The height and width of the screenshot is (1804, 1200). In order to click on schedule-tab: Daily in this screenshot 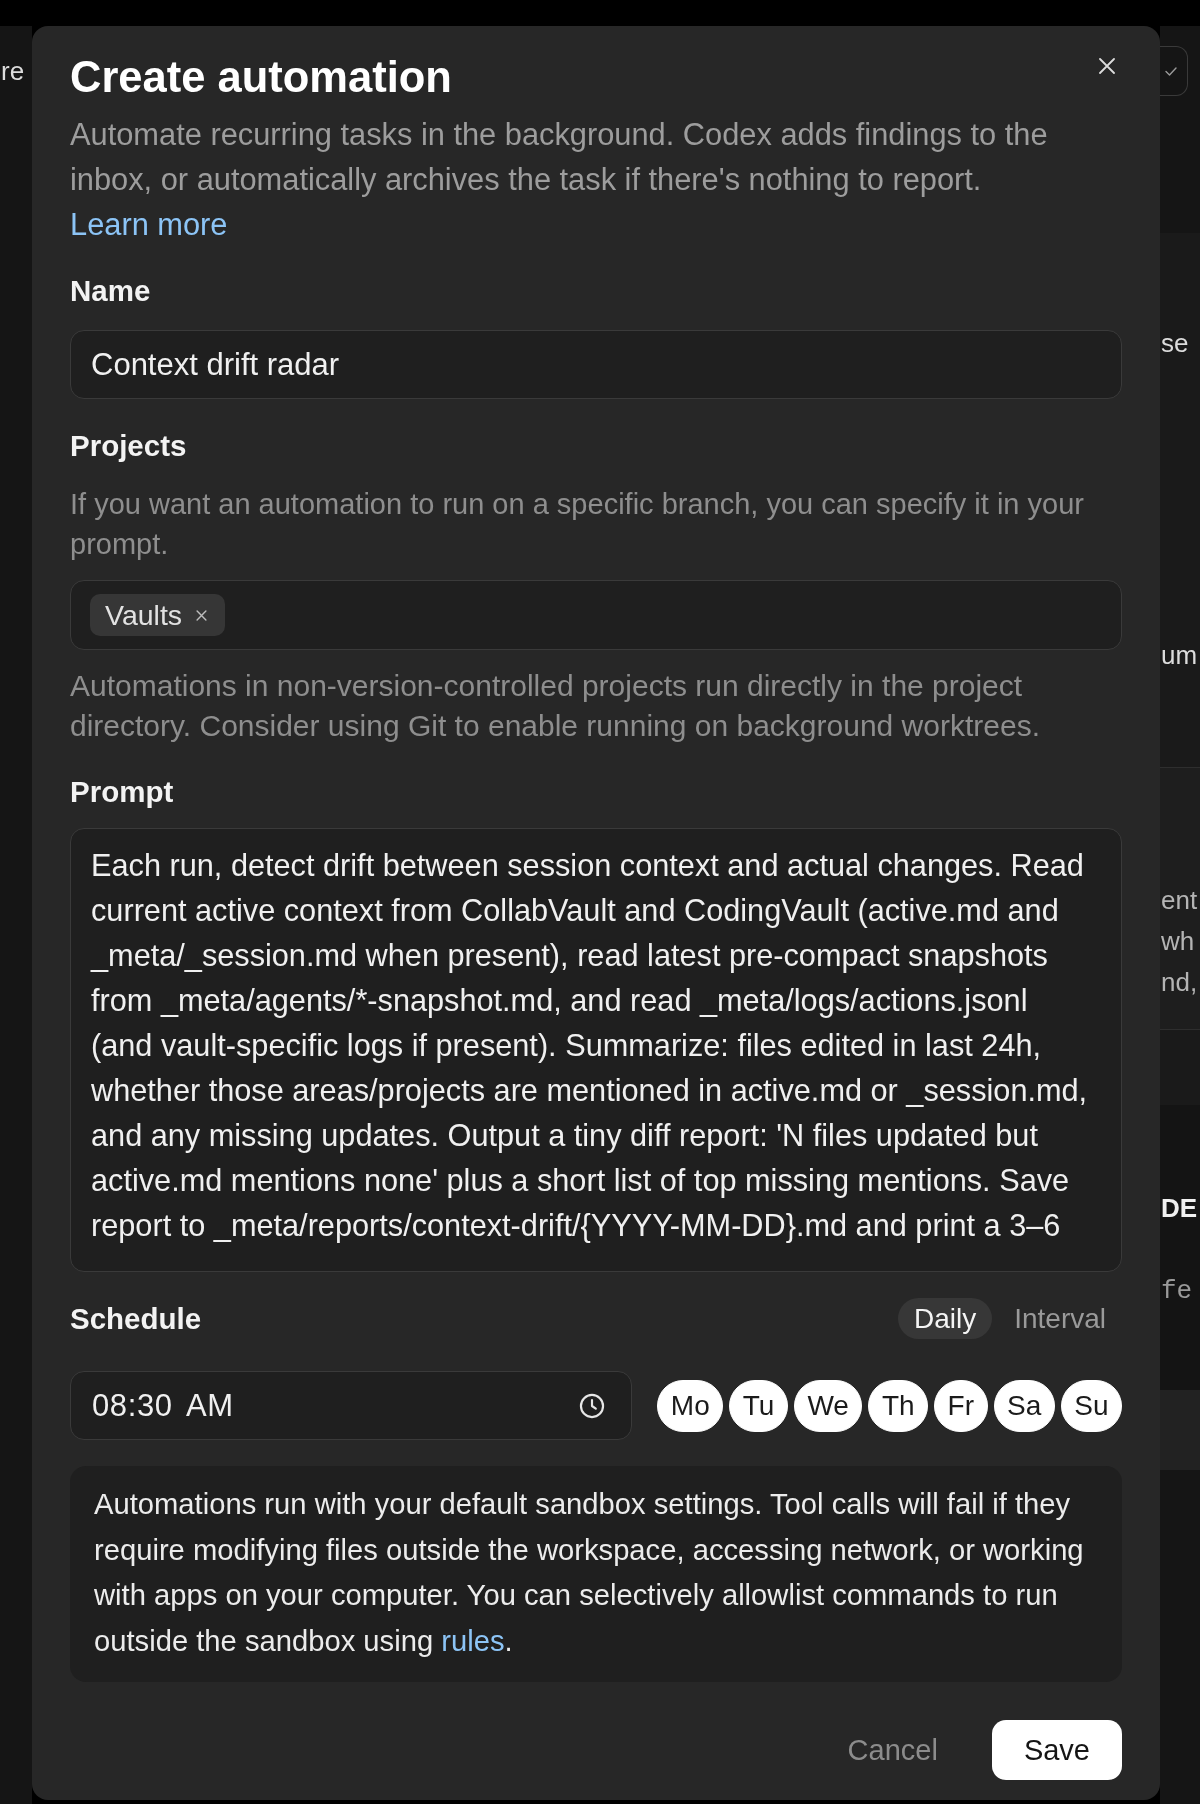, I will do `click(945, 1318)`.